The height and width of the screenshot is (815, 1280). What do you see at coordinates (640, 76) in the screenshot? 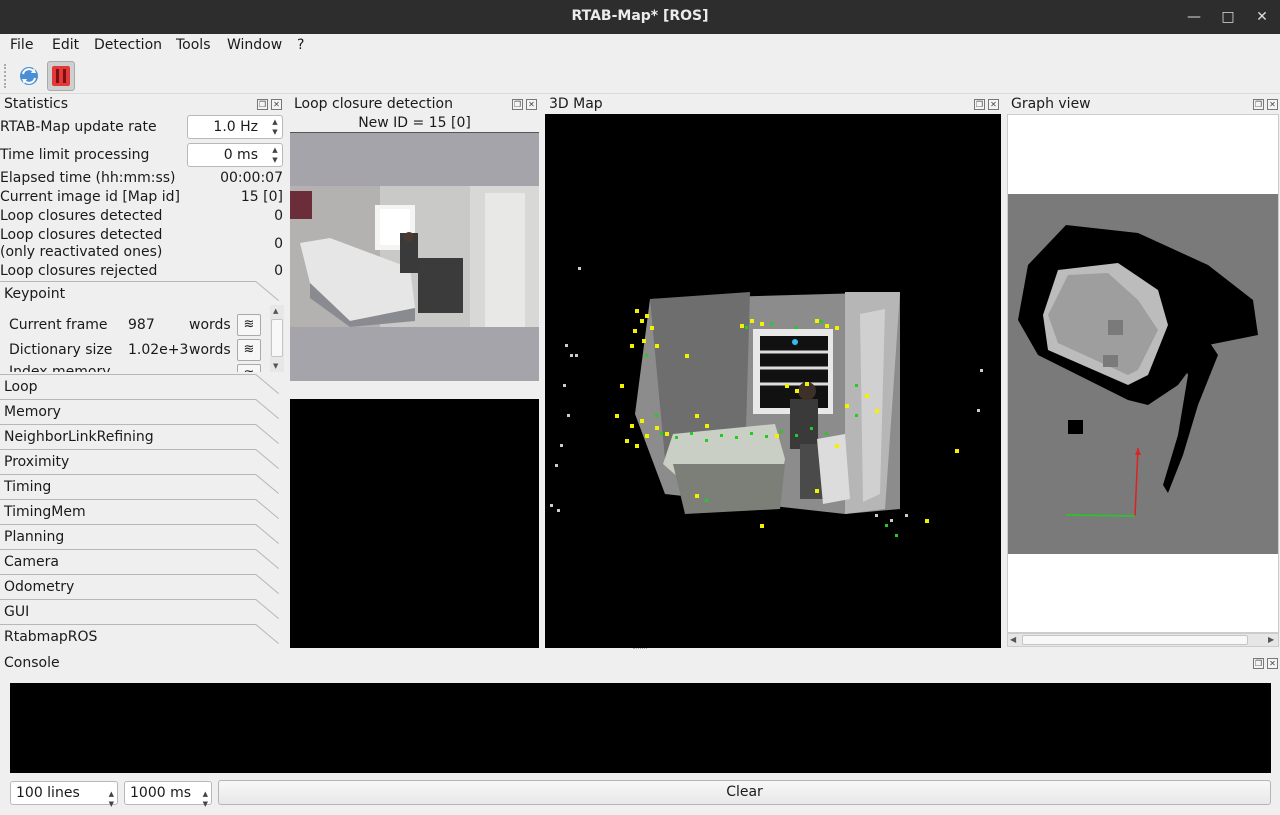
I see `toolbar` at bounding box center [640, 76].